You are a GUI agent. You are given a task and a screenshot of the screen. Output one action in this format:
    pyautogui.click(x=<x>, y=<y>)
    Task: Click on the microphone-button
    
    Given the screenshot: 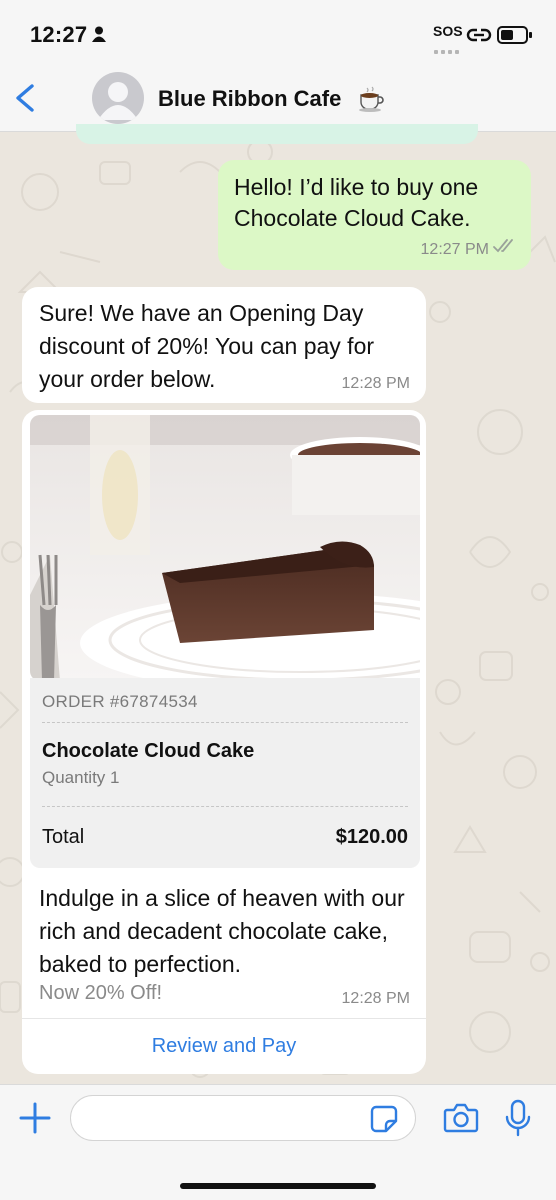 What is the action you would take?
    pyautogui.click(x=518, y=1118)
    